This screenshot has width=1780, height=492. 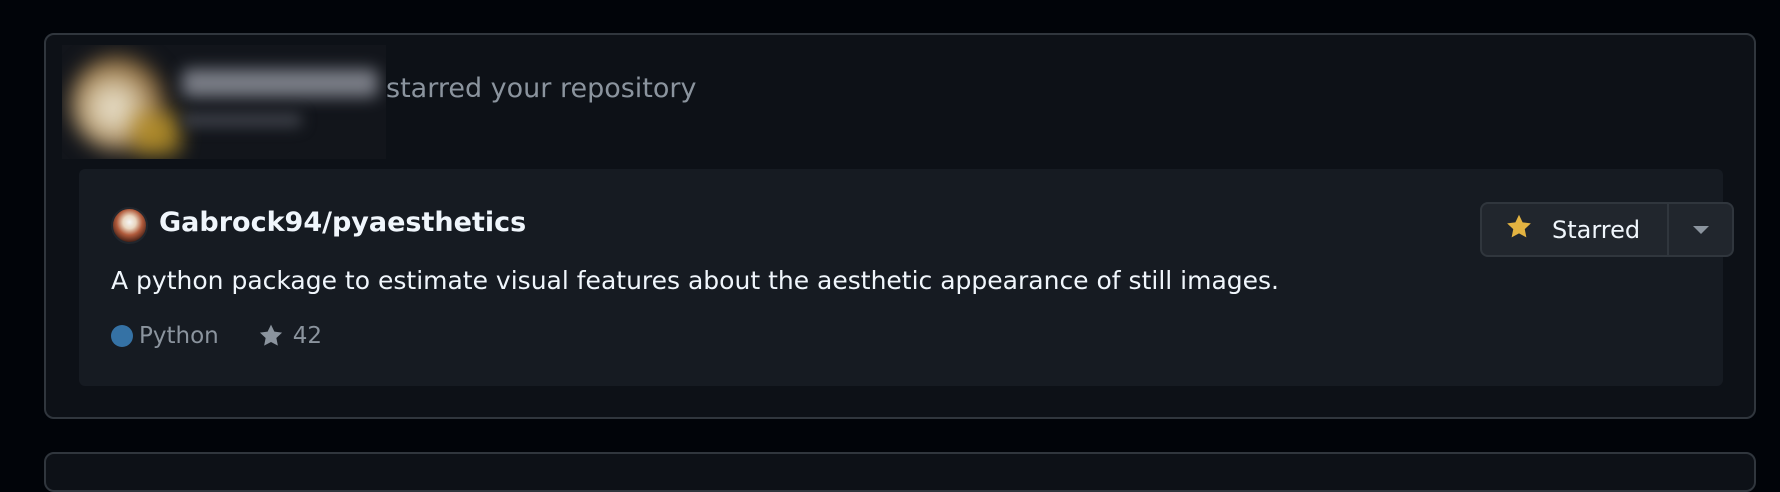 I want to click on star-filled-icon, so click(x=1519, y=230).